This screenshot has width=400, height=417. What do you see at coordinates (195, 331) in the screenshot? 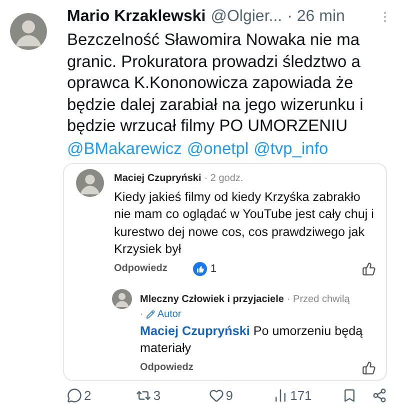
I see `mention-link: Maciej Czupryński` at bounding box center [195, 331].